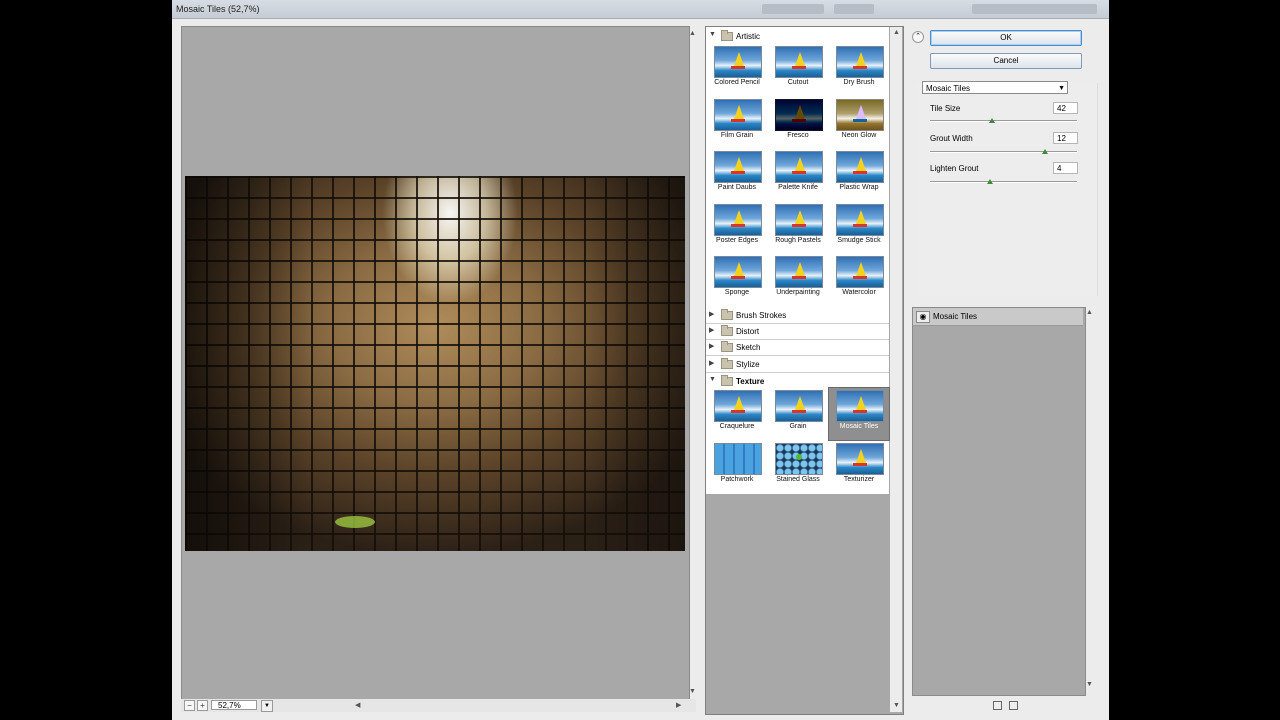 This screenshot has width=1280, height=720. What do you see at coordinates (267, 706) in the screenshot?
I see `zoom-dropdown-icon: ▼` at bounding box center [267, 706].